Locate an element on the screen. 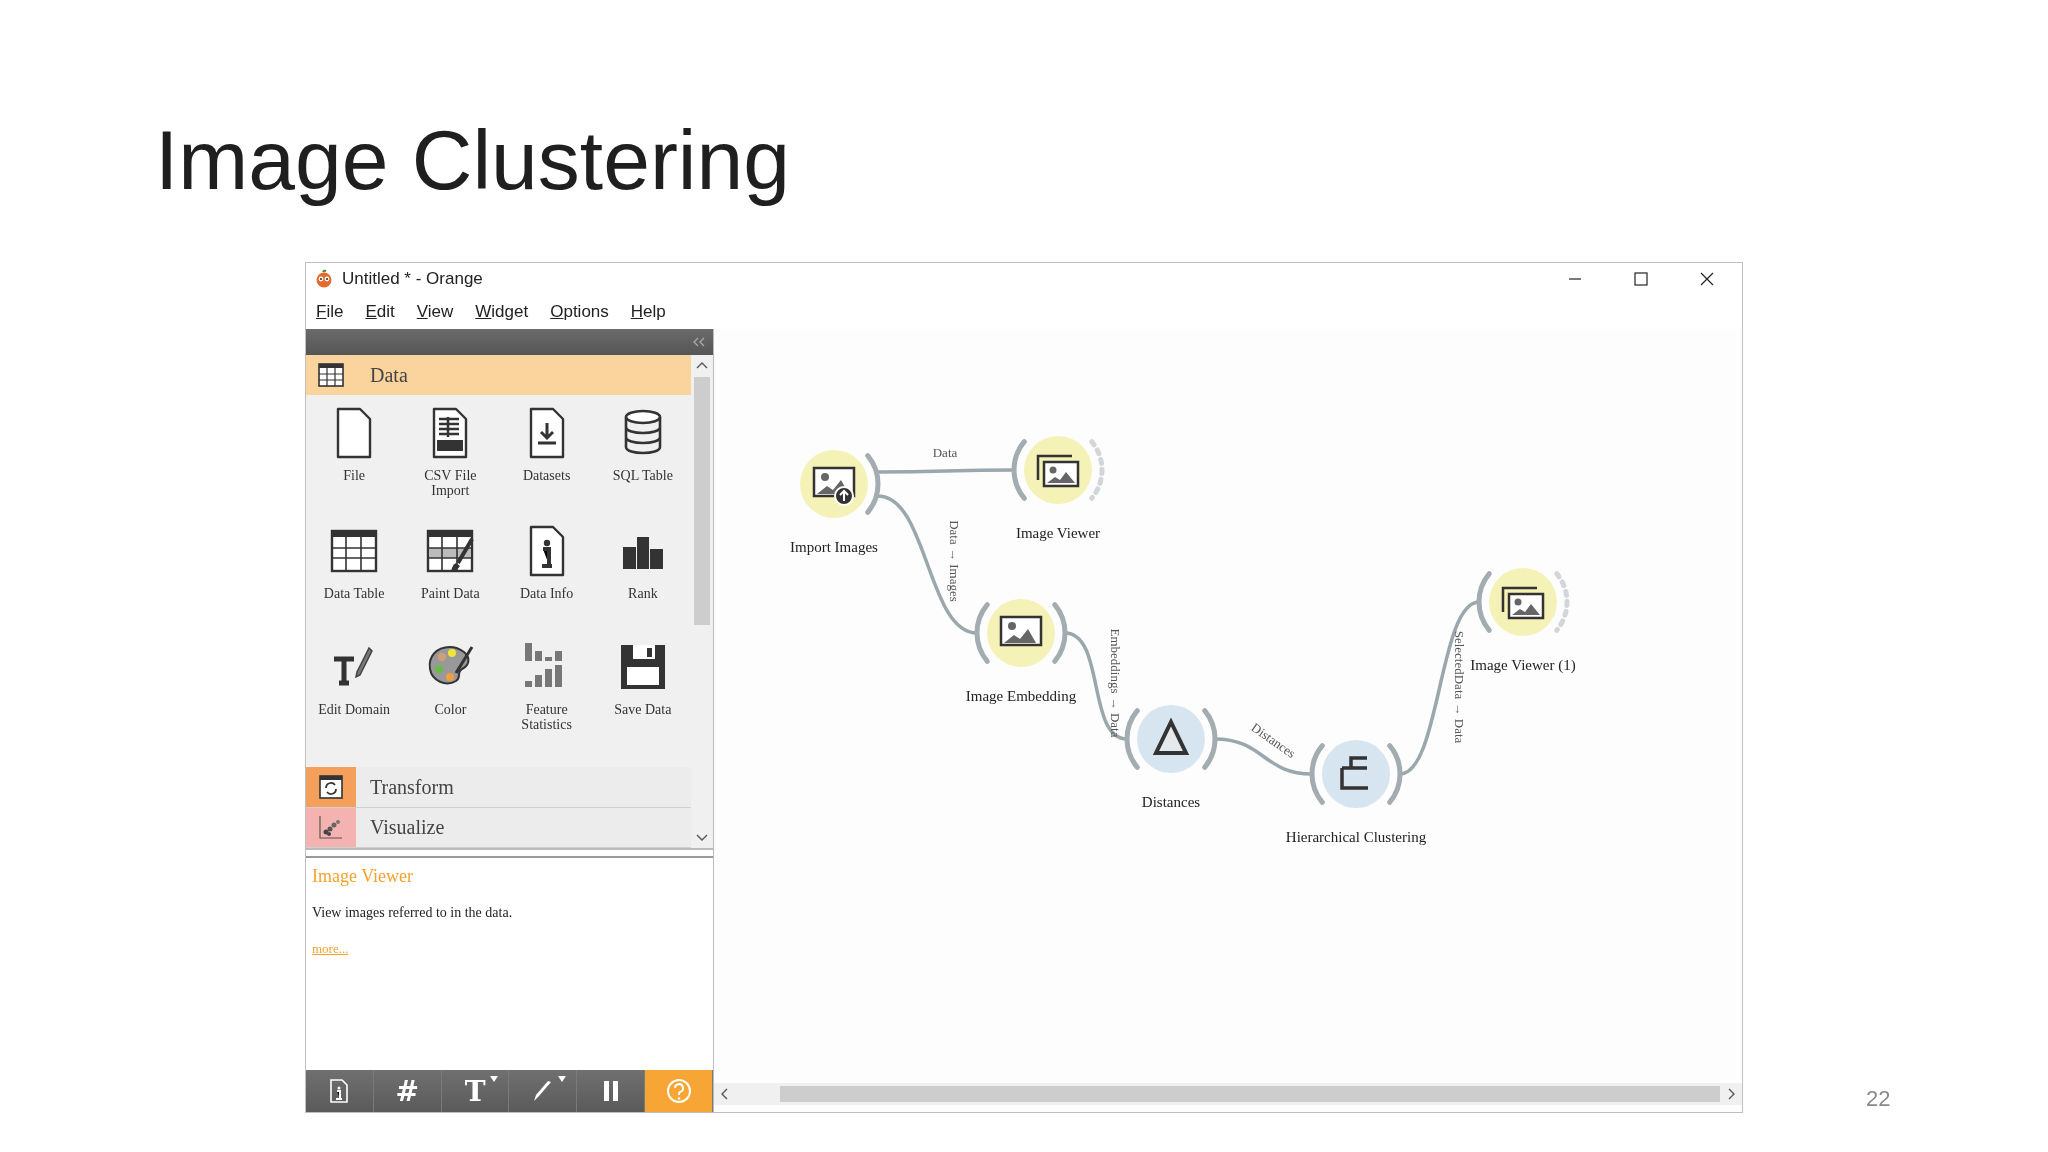  connection-label: Data → Images is located at coordinates (954, 561).